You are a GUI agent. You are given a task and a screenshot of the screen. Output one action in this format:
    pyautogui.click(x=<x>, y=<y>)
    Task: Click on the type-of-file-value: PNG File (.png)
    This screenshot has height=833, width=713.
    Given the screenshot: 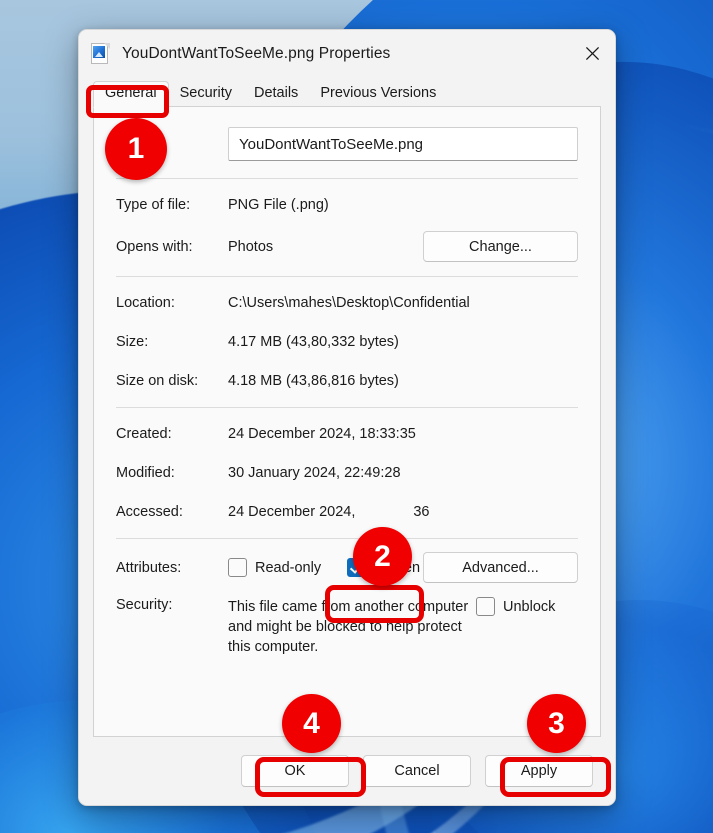 What is the action you would take?
    pyautogui.click(x=278, y=204)
    